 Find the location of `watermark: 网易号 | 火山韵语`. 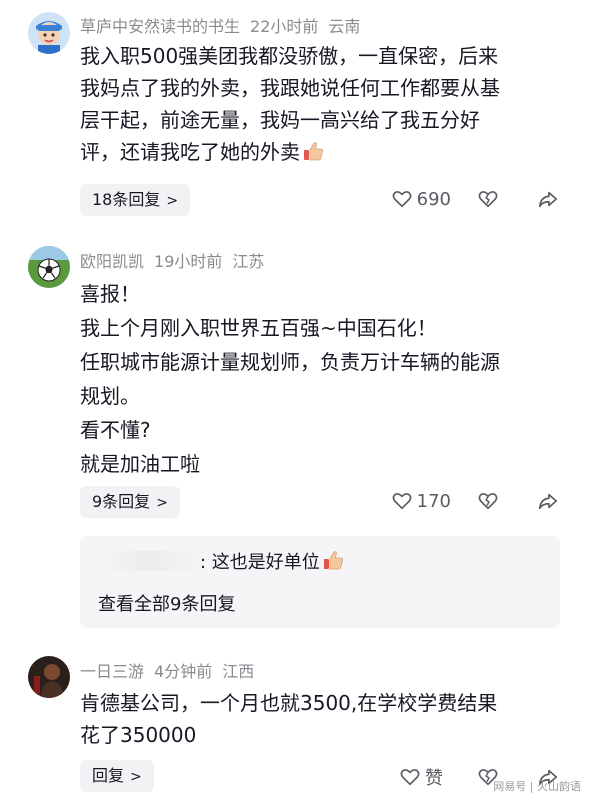

watermark: 网易号 | 火山韵语 is located at coordinates (537, 786).